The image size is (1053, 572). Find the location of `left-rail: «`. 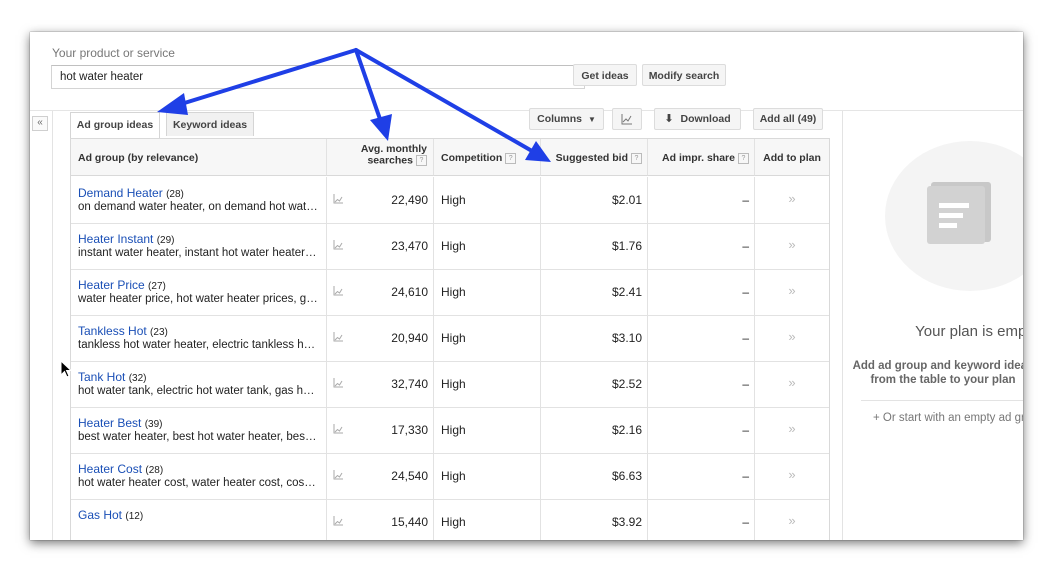

left-rail: « is located at coordinates (41, 325).